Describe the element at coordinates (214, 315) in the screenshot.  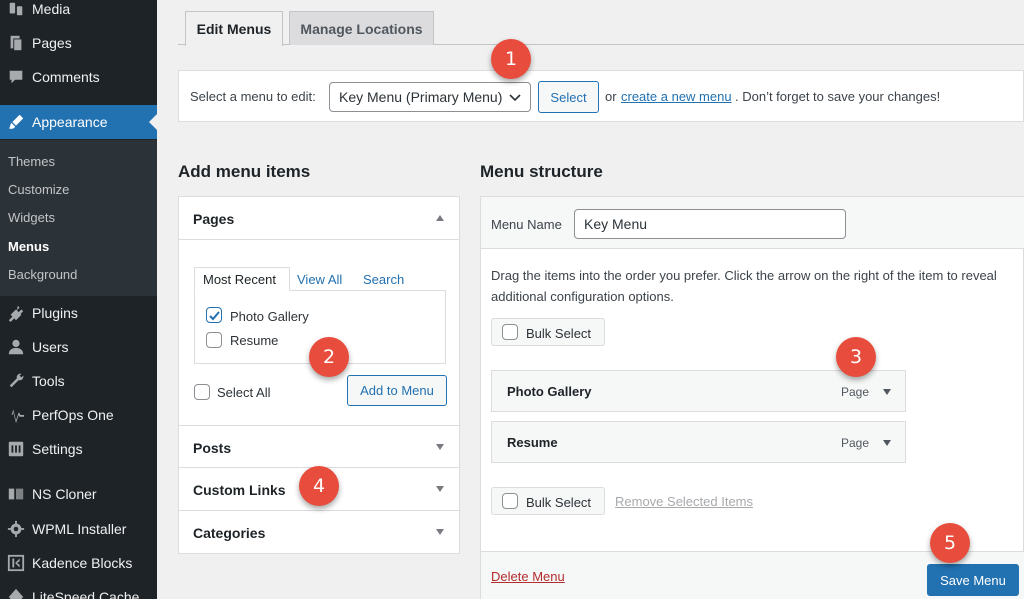
I see `checkbox-photo-gallery` at that location.